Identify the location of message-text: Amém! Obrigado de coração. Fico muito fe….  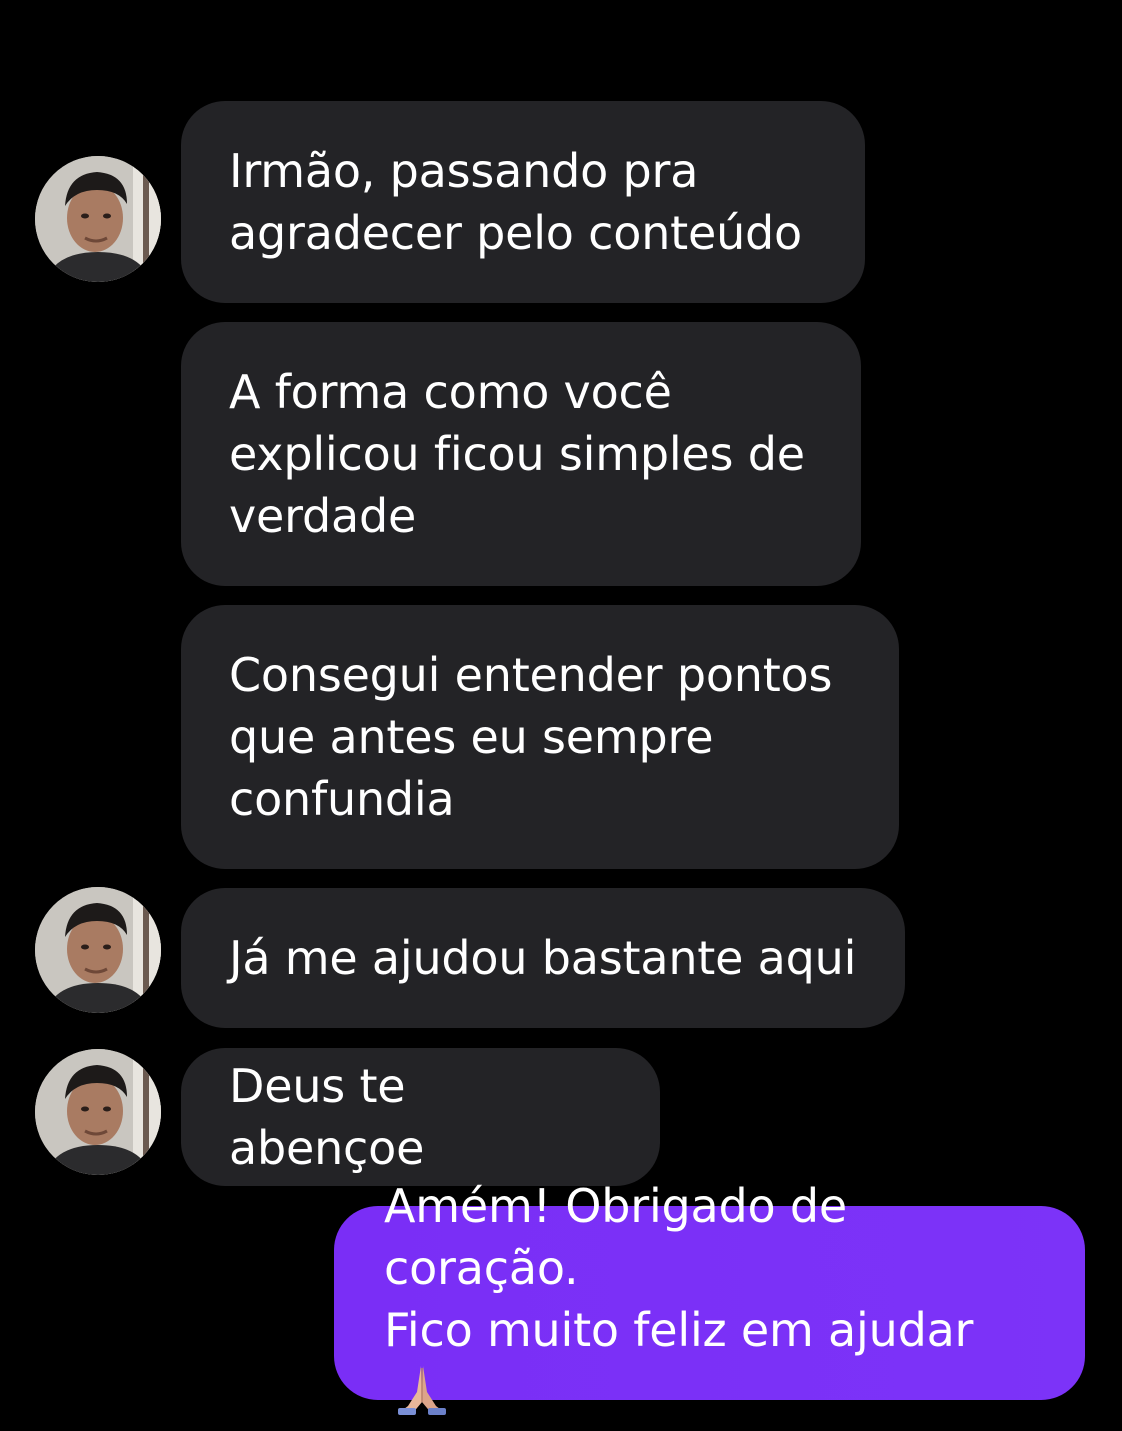
(711, 1303).